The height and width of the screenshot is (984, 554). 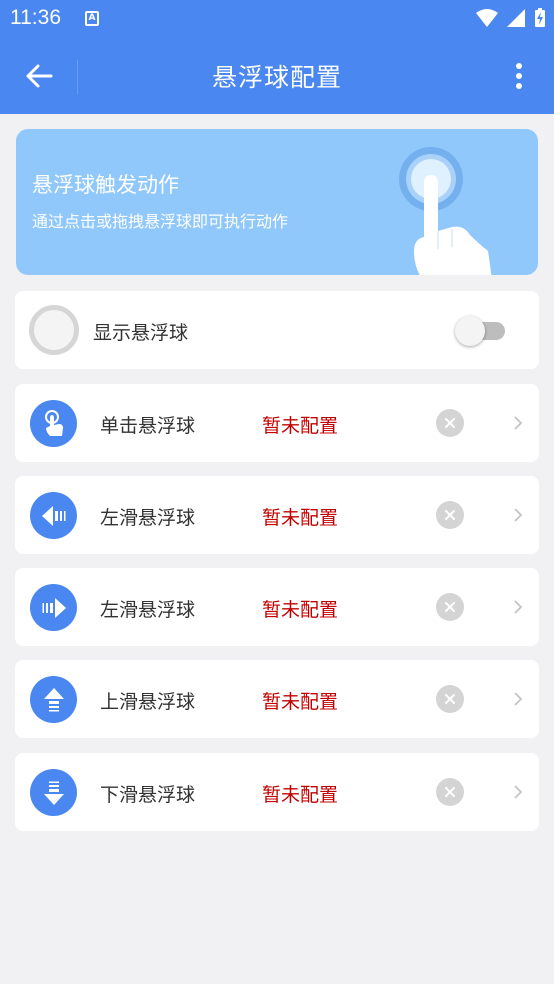 I want to click on banner-subtitle: 通过点击或拖拽悬浮球即可执行动作, so click(x=160, y=221).